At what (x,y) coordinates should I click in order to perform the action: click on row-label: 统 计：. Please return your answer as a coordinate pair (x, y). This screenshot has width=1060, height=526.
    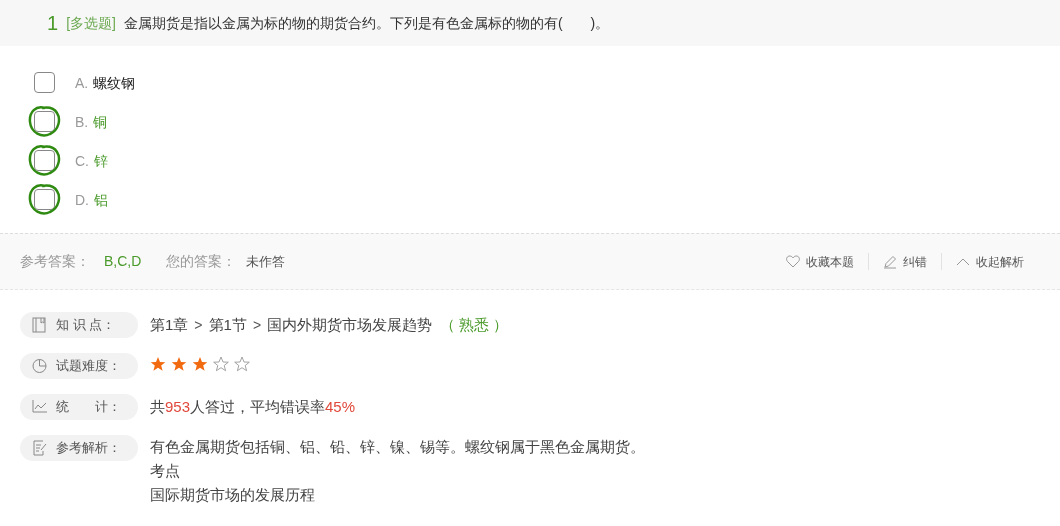
    Looking at the image, I should click on (88, 407).